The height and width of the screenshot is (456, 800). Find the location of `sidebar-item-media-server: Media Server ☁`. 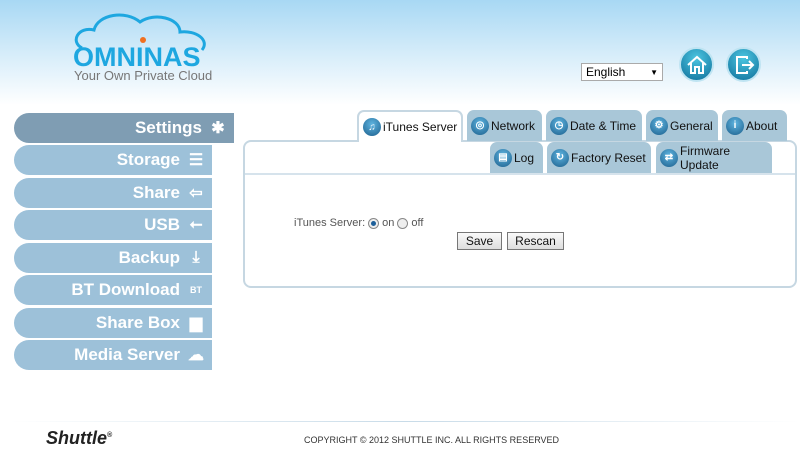

sidebar-item-media-server: Media Server ☁ is located at coordinates (113, 355).